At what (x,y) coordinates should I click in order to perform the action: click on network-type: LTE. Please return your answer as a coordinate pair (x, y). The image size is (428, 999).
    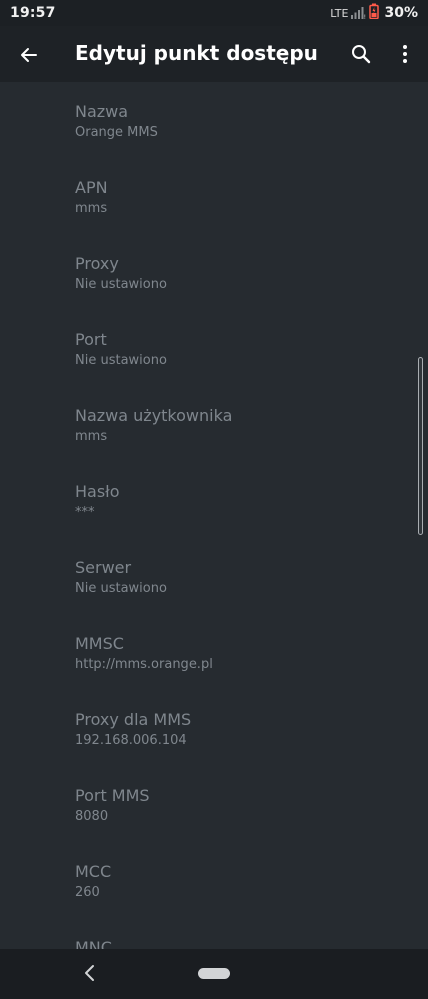
    Looking at the image, I should click on (339, 13).